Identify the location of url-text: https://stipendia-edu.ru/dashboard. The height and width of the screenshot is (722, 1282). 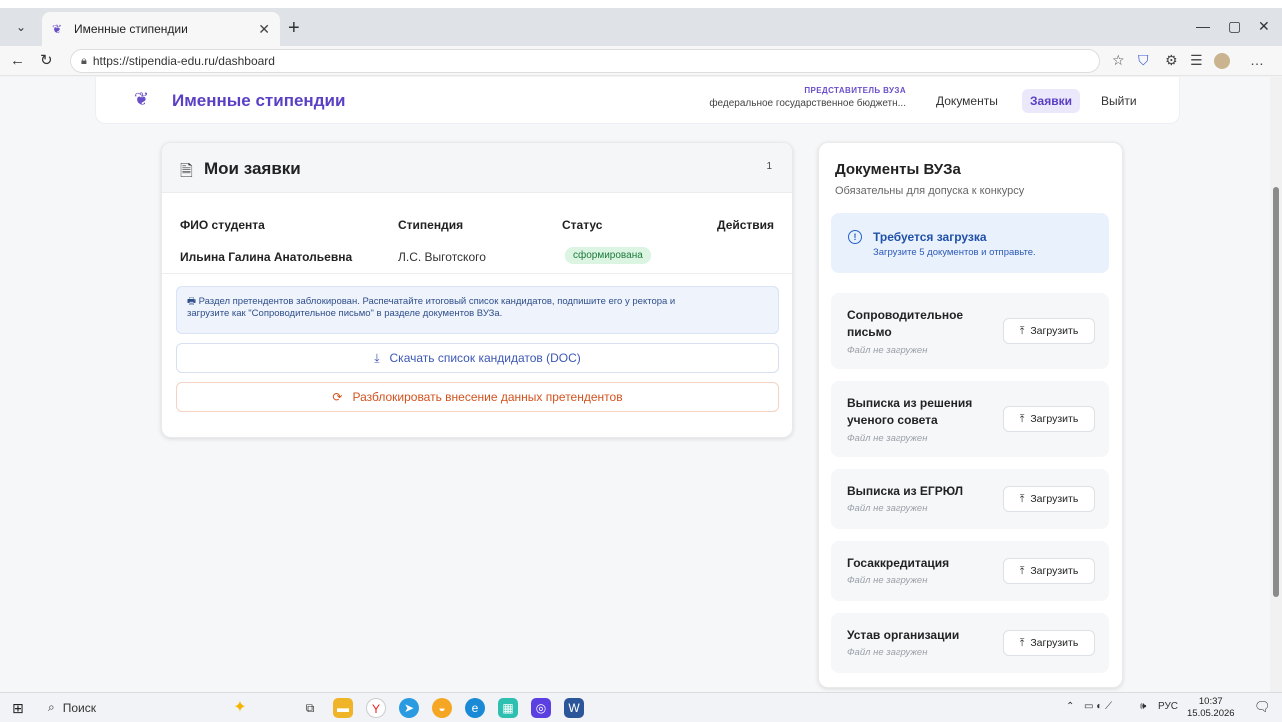
(183, 61).